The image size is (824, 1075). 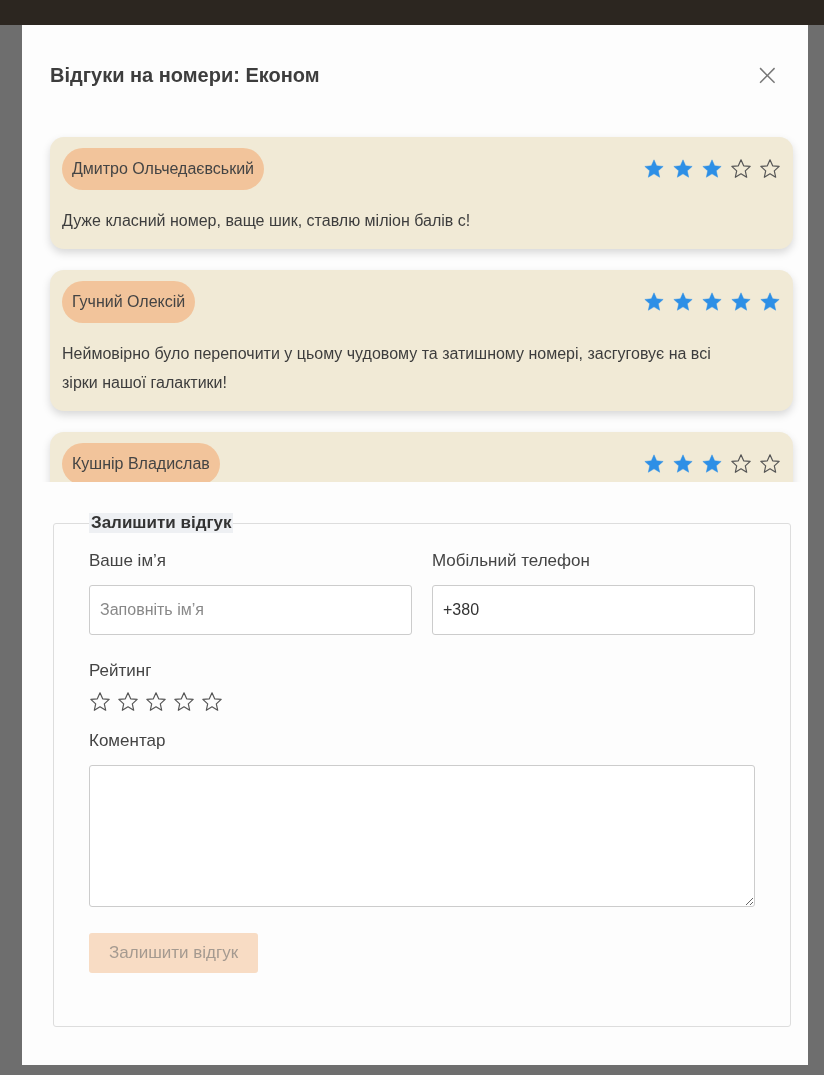 What do you see at coordinates (128, 561) in the screenshot?
I see `field-label: Ваше ім’я` at bounding box center [128, 561].